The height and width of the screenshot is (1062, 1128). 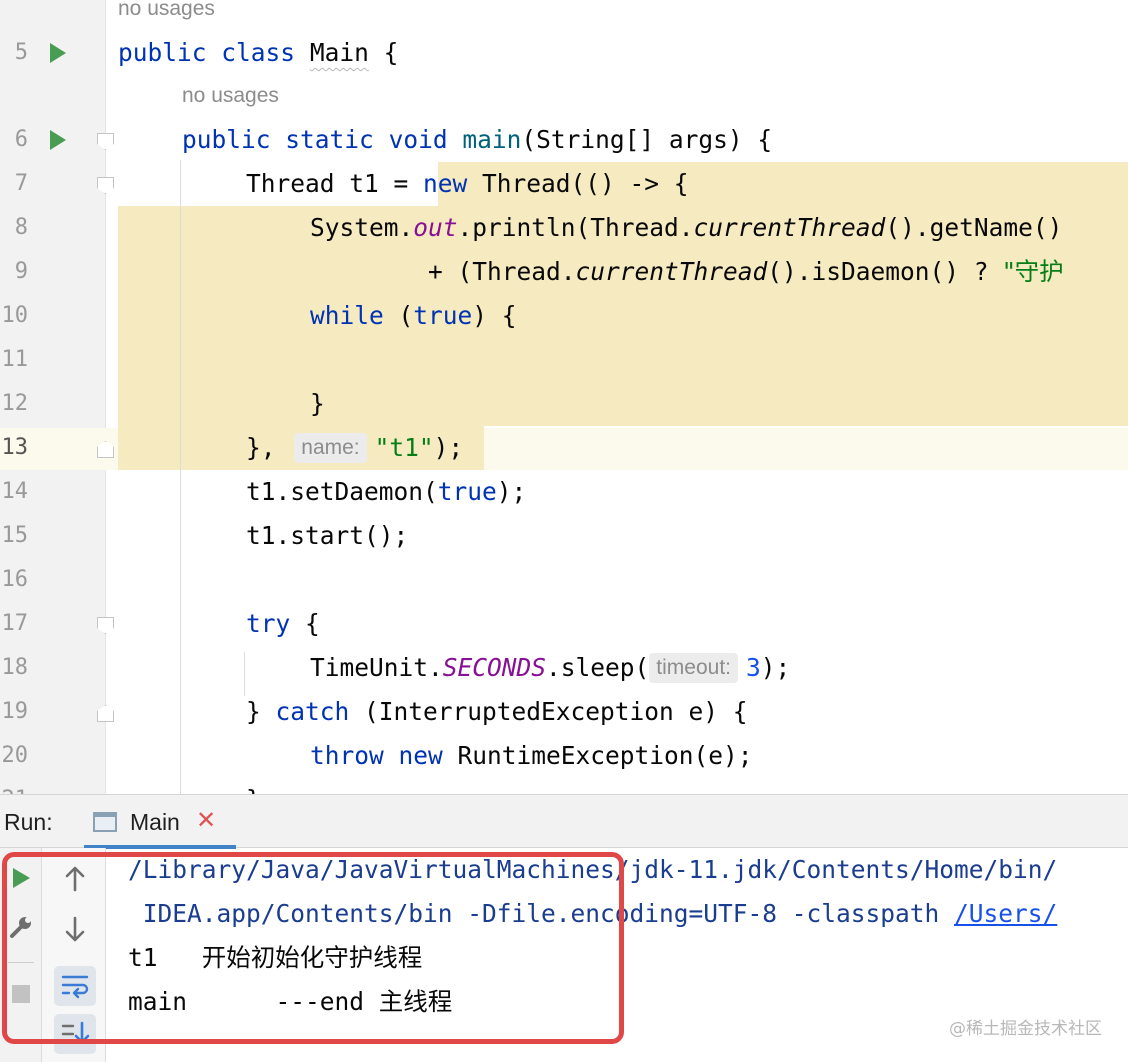 I want to click on code-line: 10 while (true) {, so click(x=564, y=316).